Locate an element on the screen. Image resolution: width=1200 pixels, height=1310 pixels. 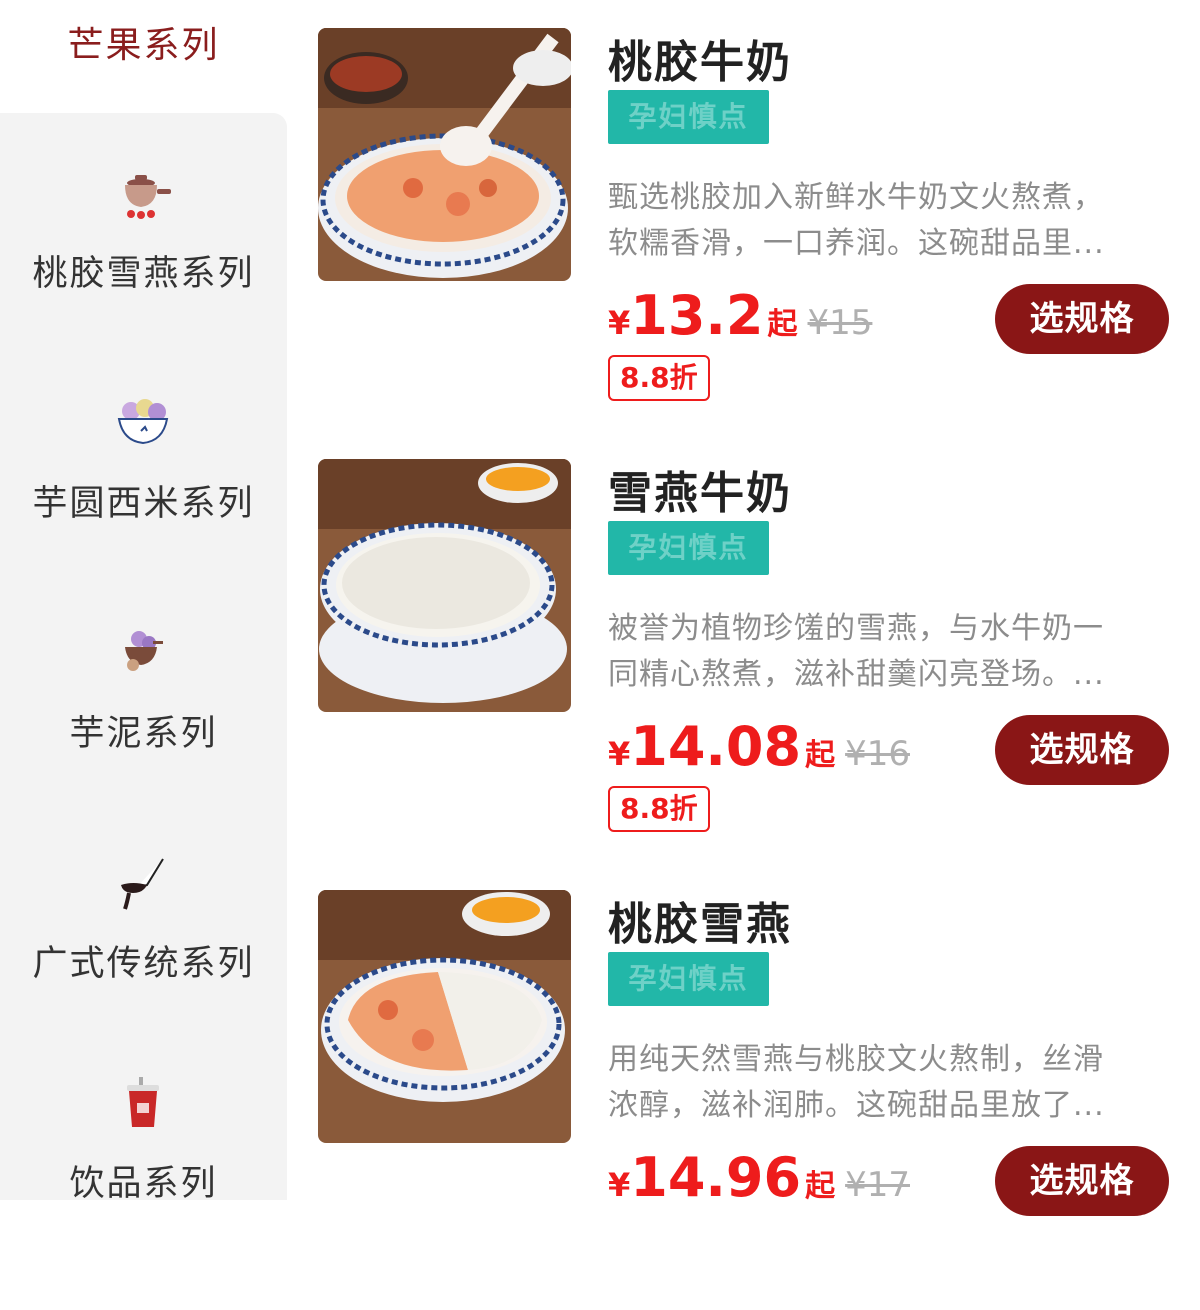
taro-ball-bowl-icon is located at coordinates (143, 425).